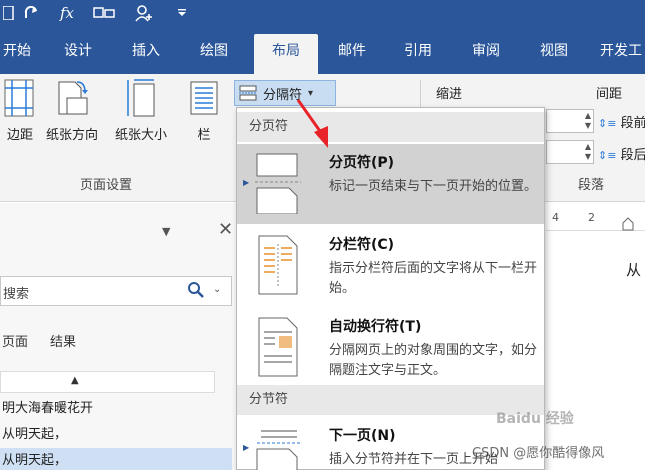 Image resolution: width=645 pixels, height=470 pixels. I want to click on tab-review: 审阅, so click(486, 54).